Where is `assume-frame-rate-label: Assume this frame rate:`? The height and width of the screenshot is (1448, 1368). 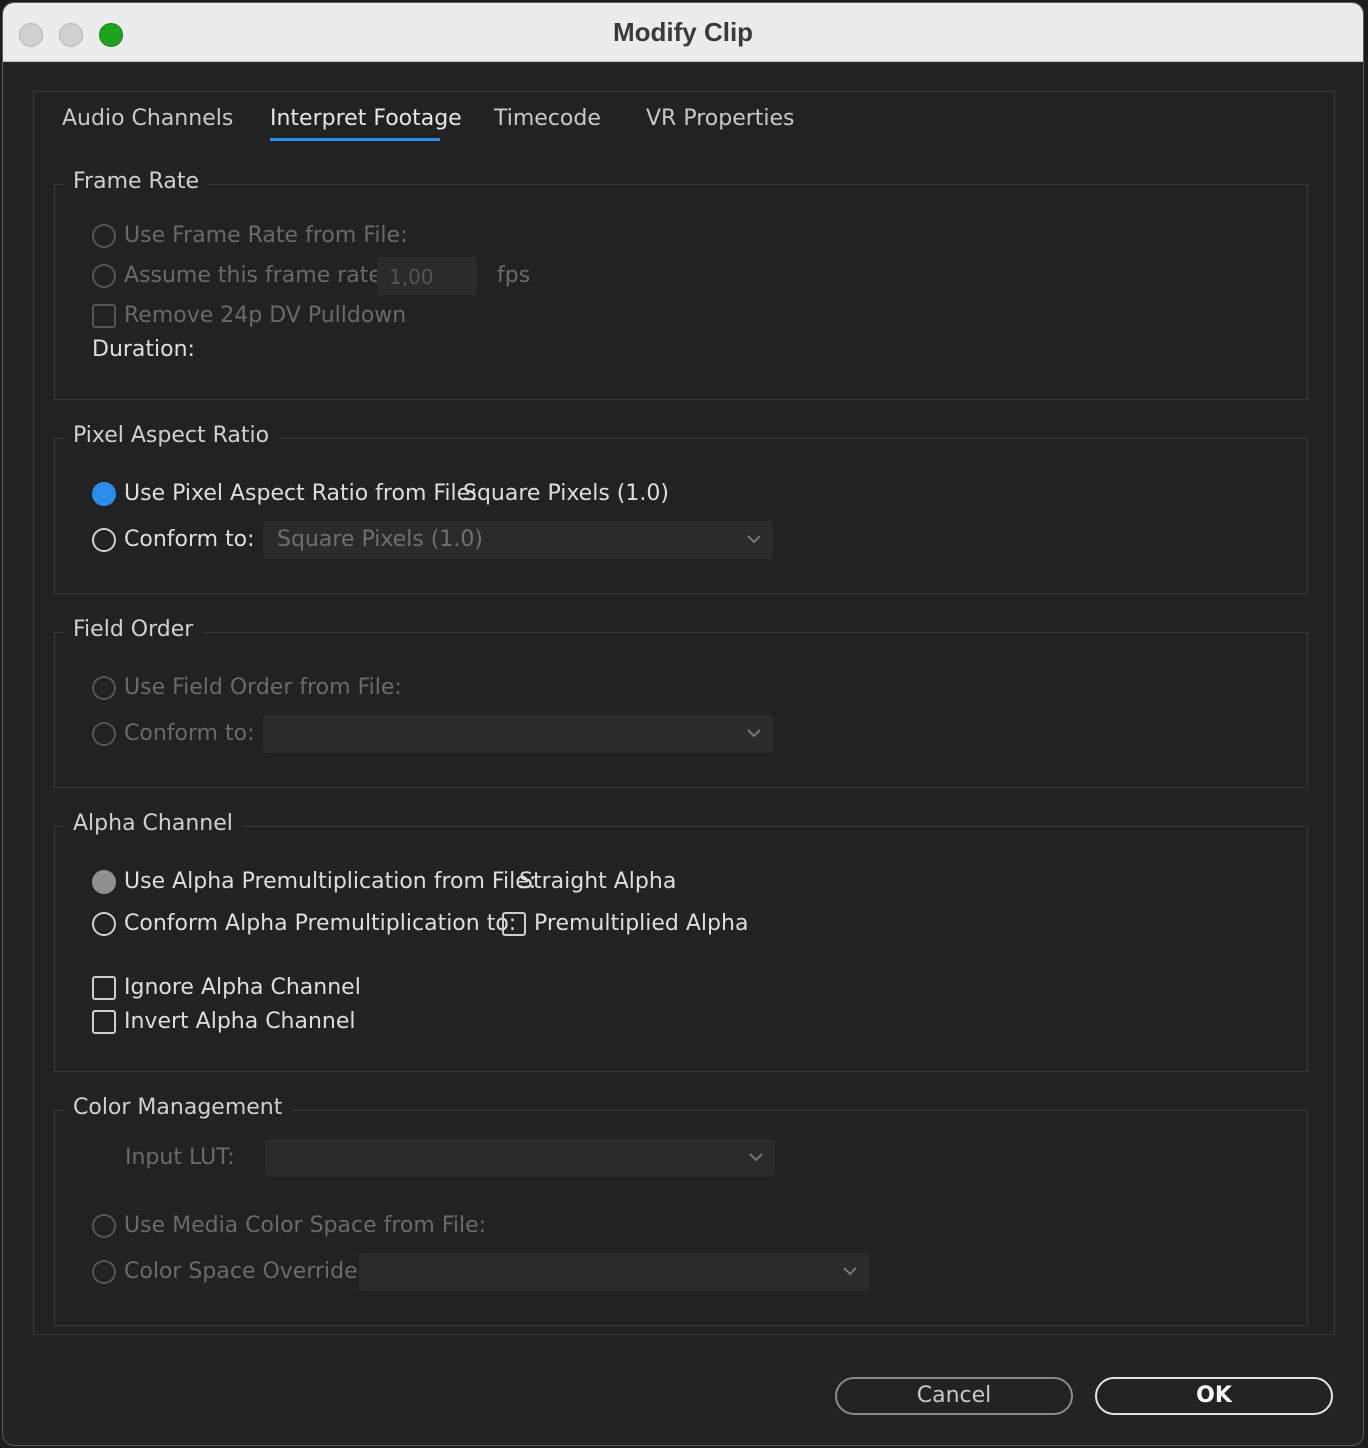 assume-frame-rate-label: Assume this frame rate: is located at coordinates (257, 275).